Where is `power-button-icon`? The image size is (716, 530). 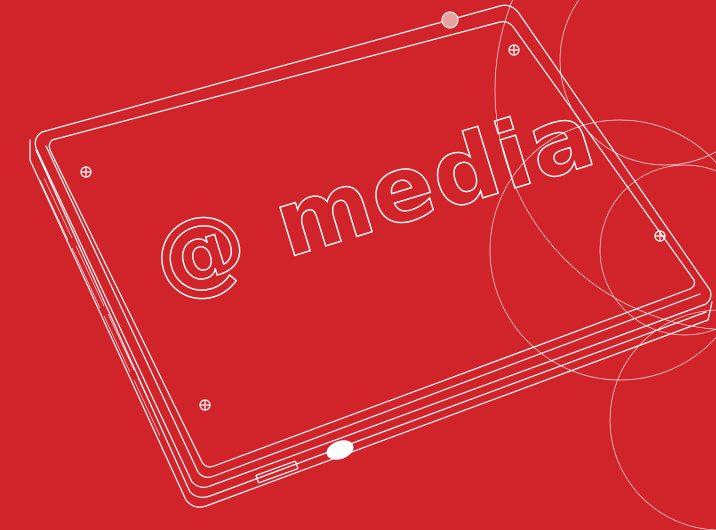 power-button-icon is located at coordinates (340, 450).